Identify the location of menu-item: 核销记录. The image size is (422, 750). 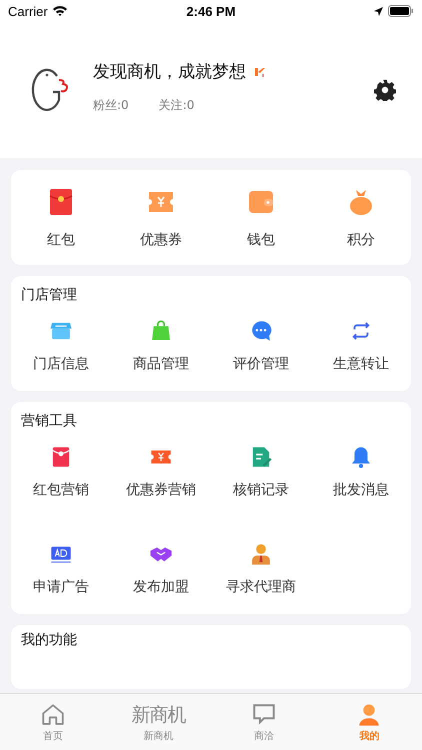
(261, 471).